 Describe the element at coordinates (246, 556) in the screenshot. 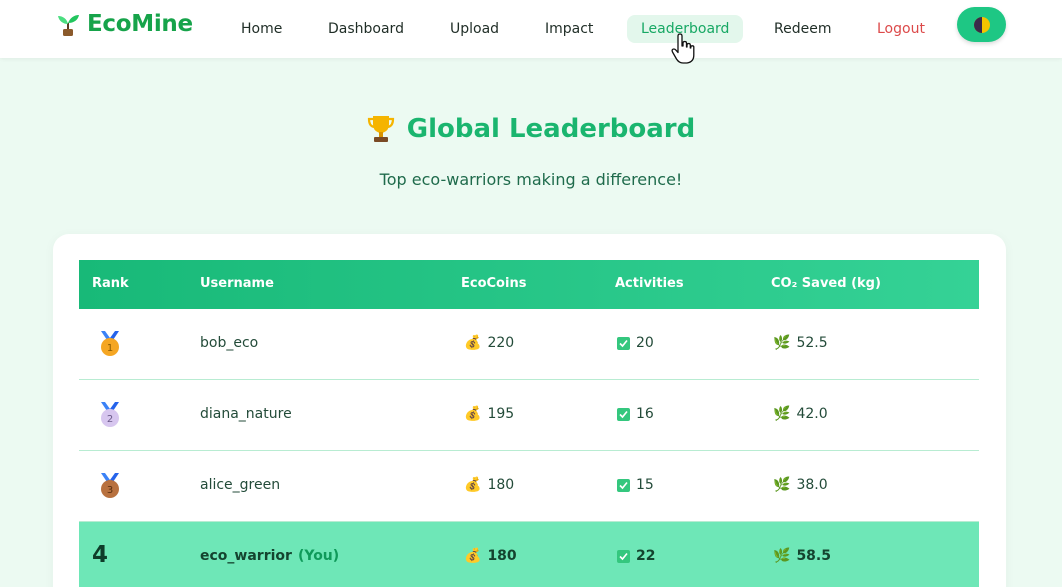

I see `username-value: eco_warrior` at that location.